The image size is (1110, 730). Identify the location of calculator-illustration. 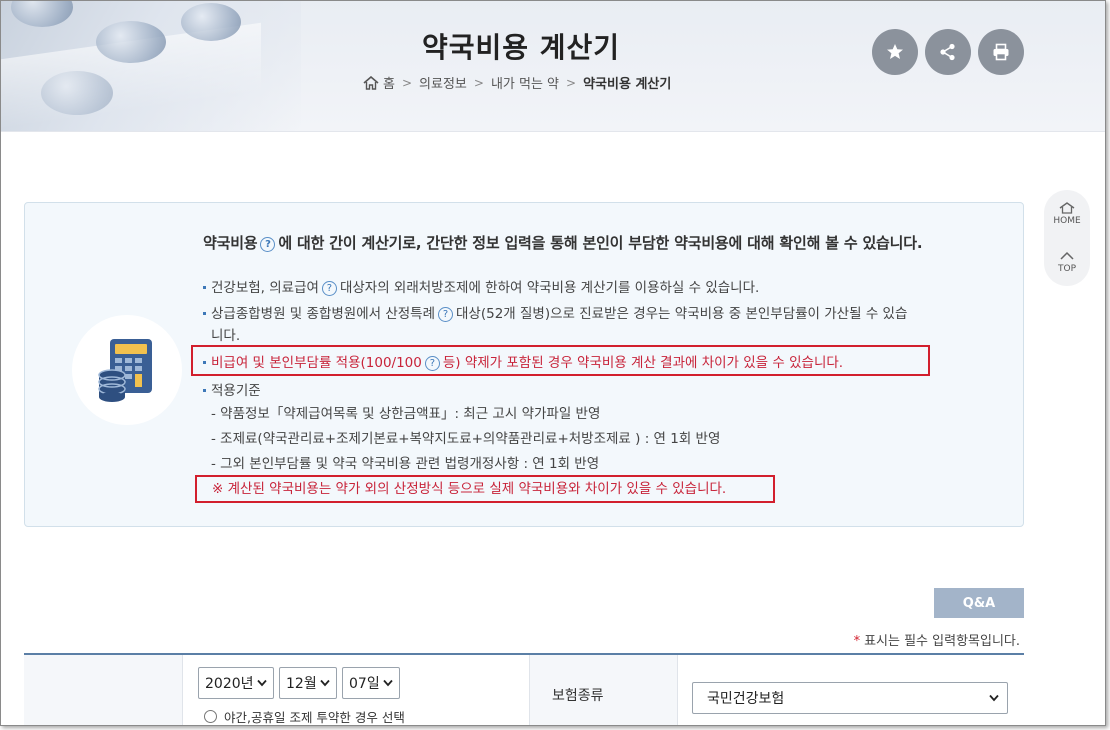
(127, 370).